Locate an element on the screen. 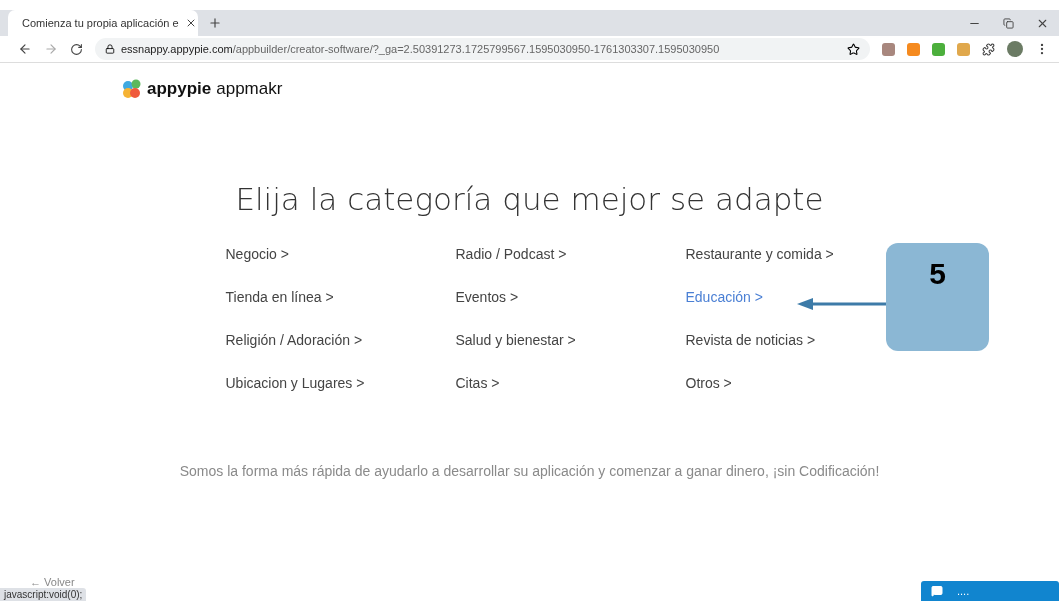 This screenshot has height=601, width=1059. category-link: Ubicacion y Lugares > is located at coordinates (295, 383).